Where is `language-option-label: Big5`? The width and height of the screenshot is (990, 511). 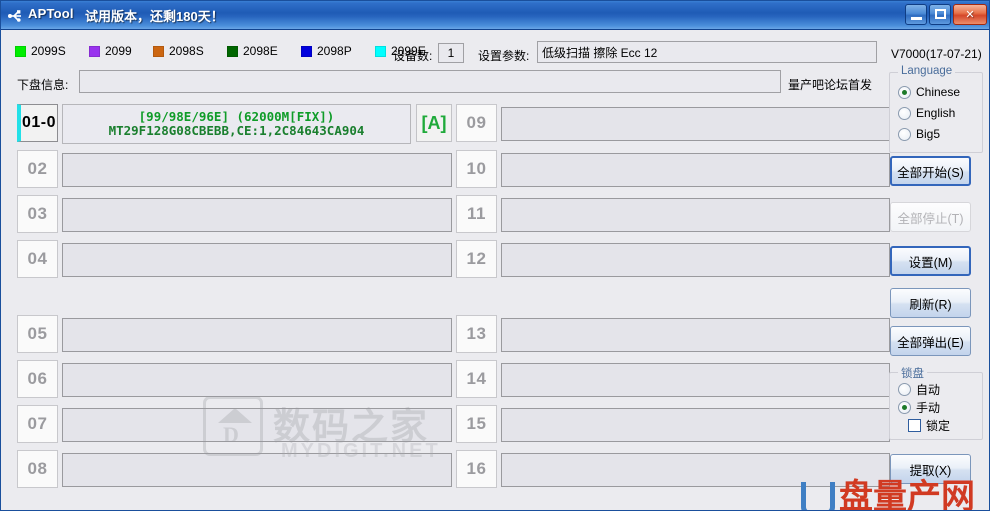 language-option-label: Big5 is located at coordinates (928, 134).